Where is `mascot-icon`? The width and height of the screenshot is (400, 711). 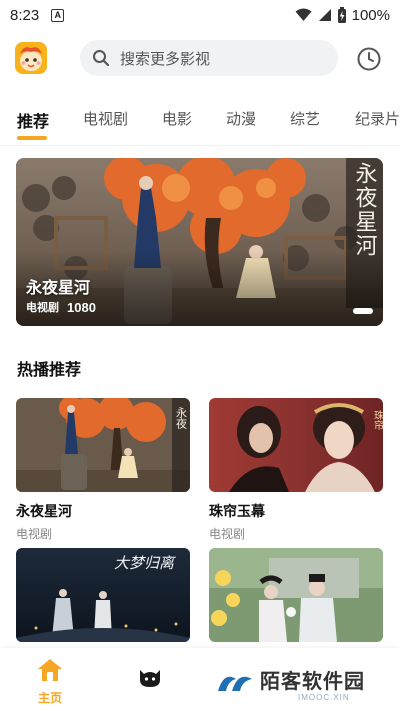
mascot-icon is located at coordinates (150, 678).